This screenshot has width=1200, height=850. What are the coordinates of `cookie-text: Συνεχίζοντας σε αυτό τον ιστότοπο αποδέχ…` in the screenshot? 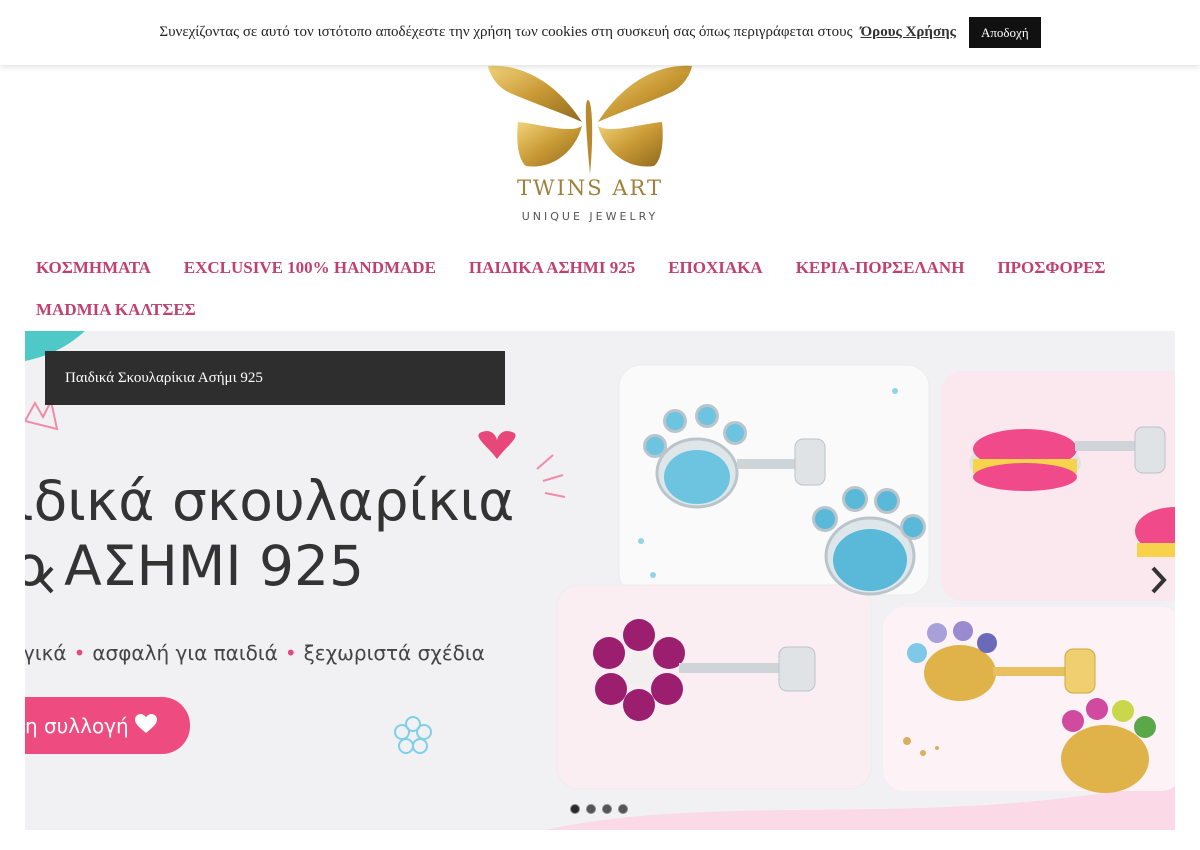 It's located at (506, 32).